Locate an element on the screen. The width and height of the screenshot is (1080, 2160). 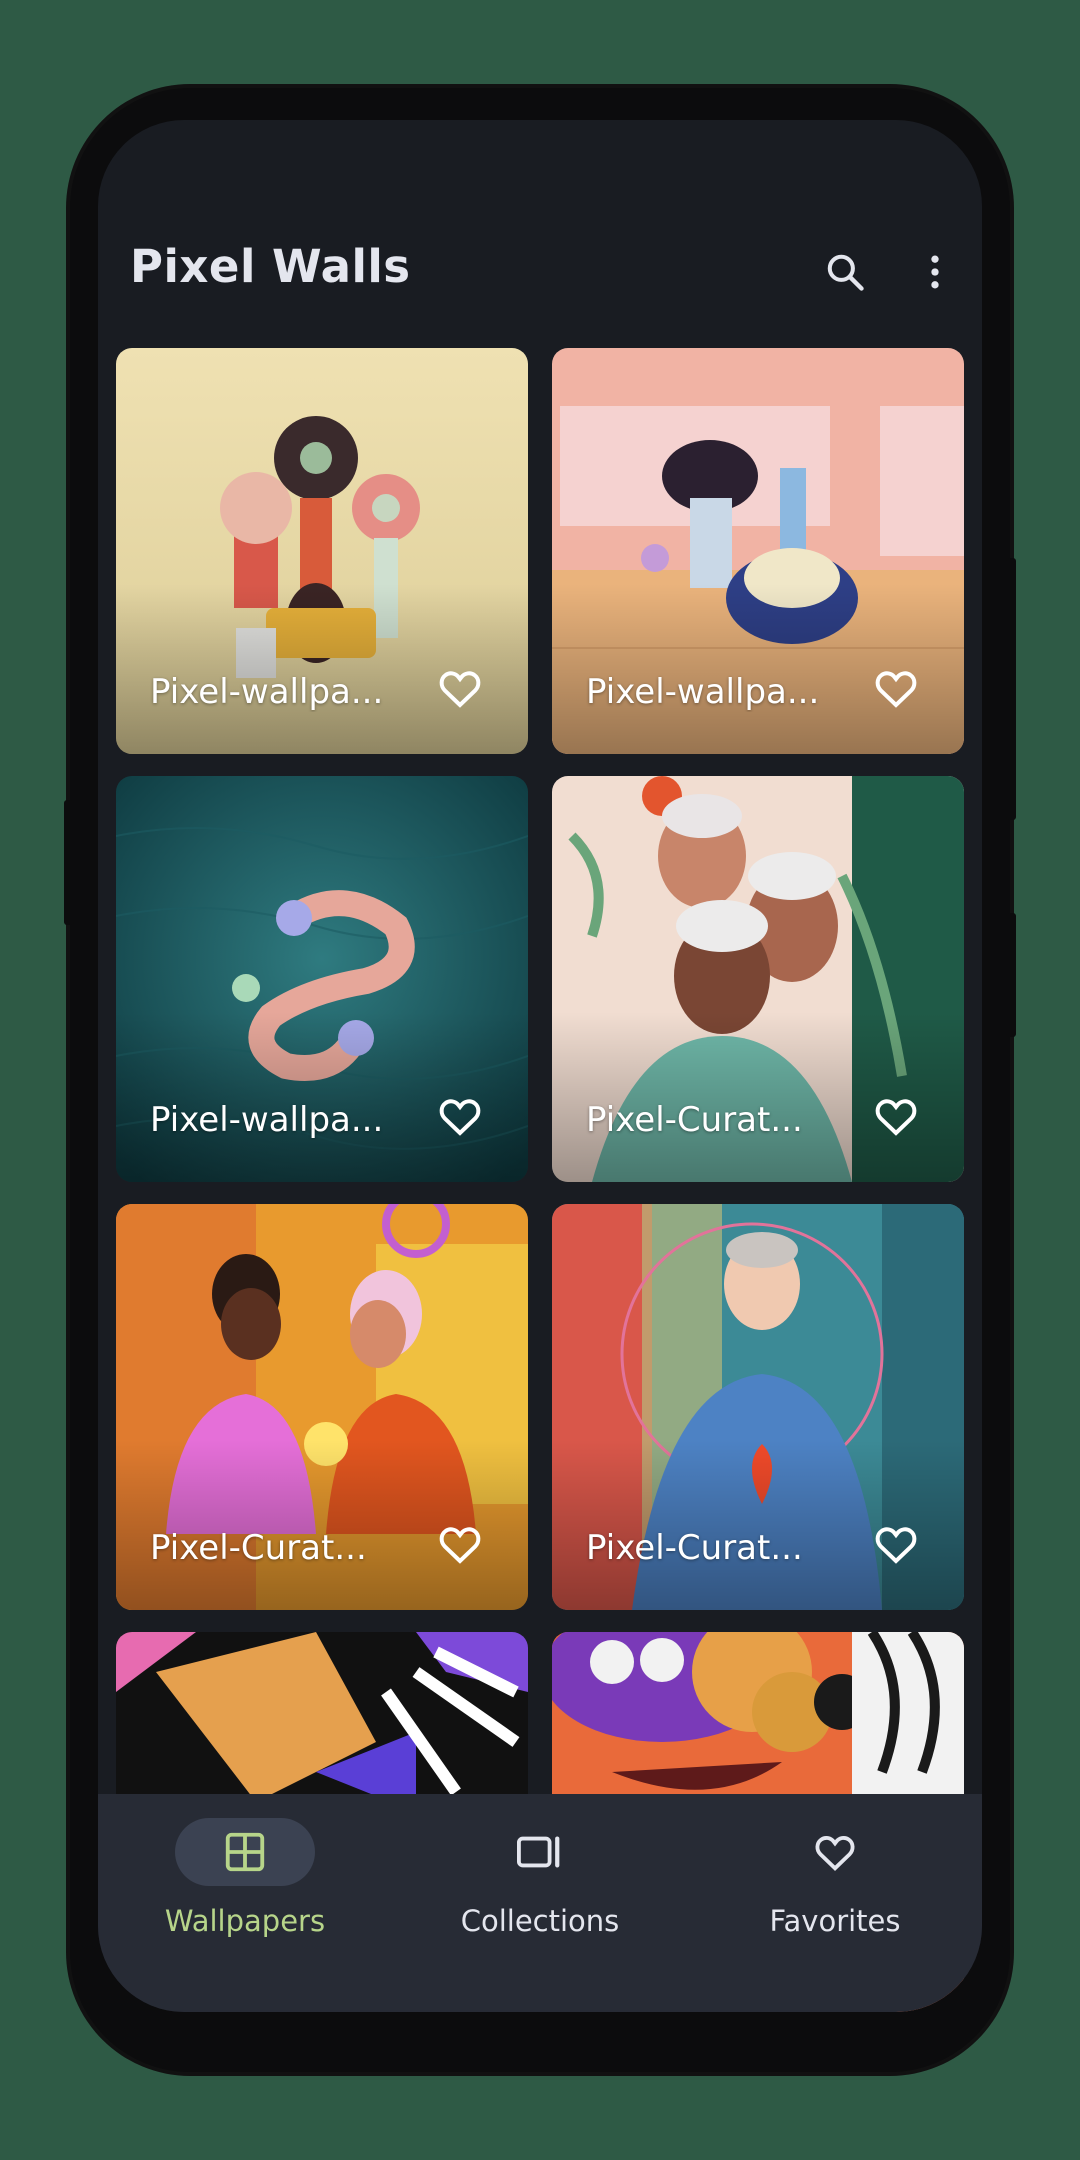
grid-icon is located at coordinates (245, 1852).